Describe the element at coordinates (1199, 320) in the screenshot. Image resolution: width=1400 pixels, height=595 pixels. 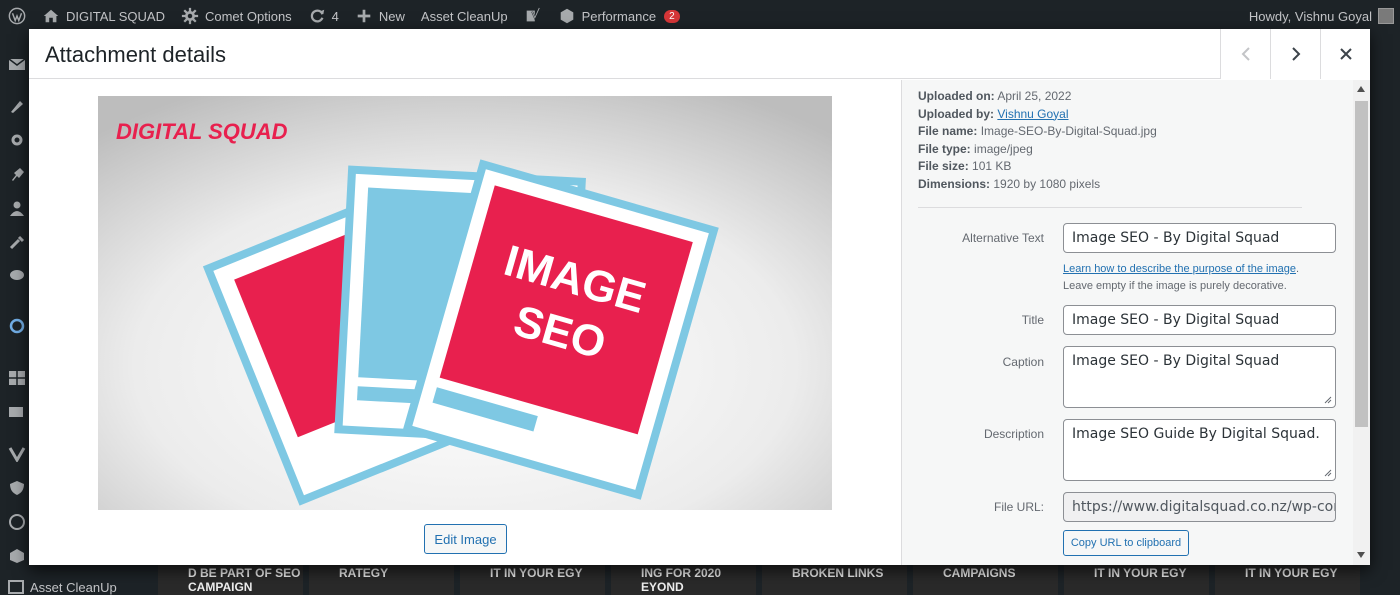
I see `title-input: Image SEO - By Digital Squad` at that location.